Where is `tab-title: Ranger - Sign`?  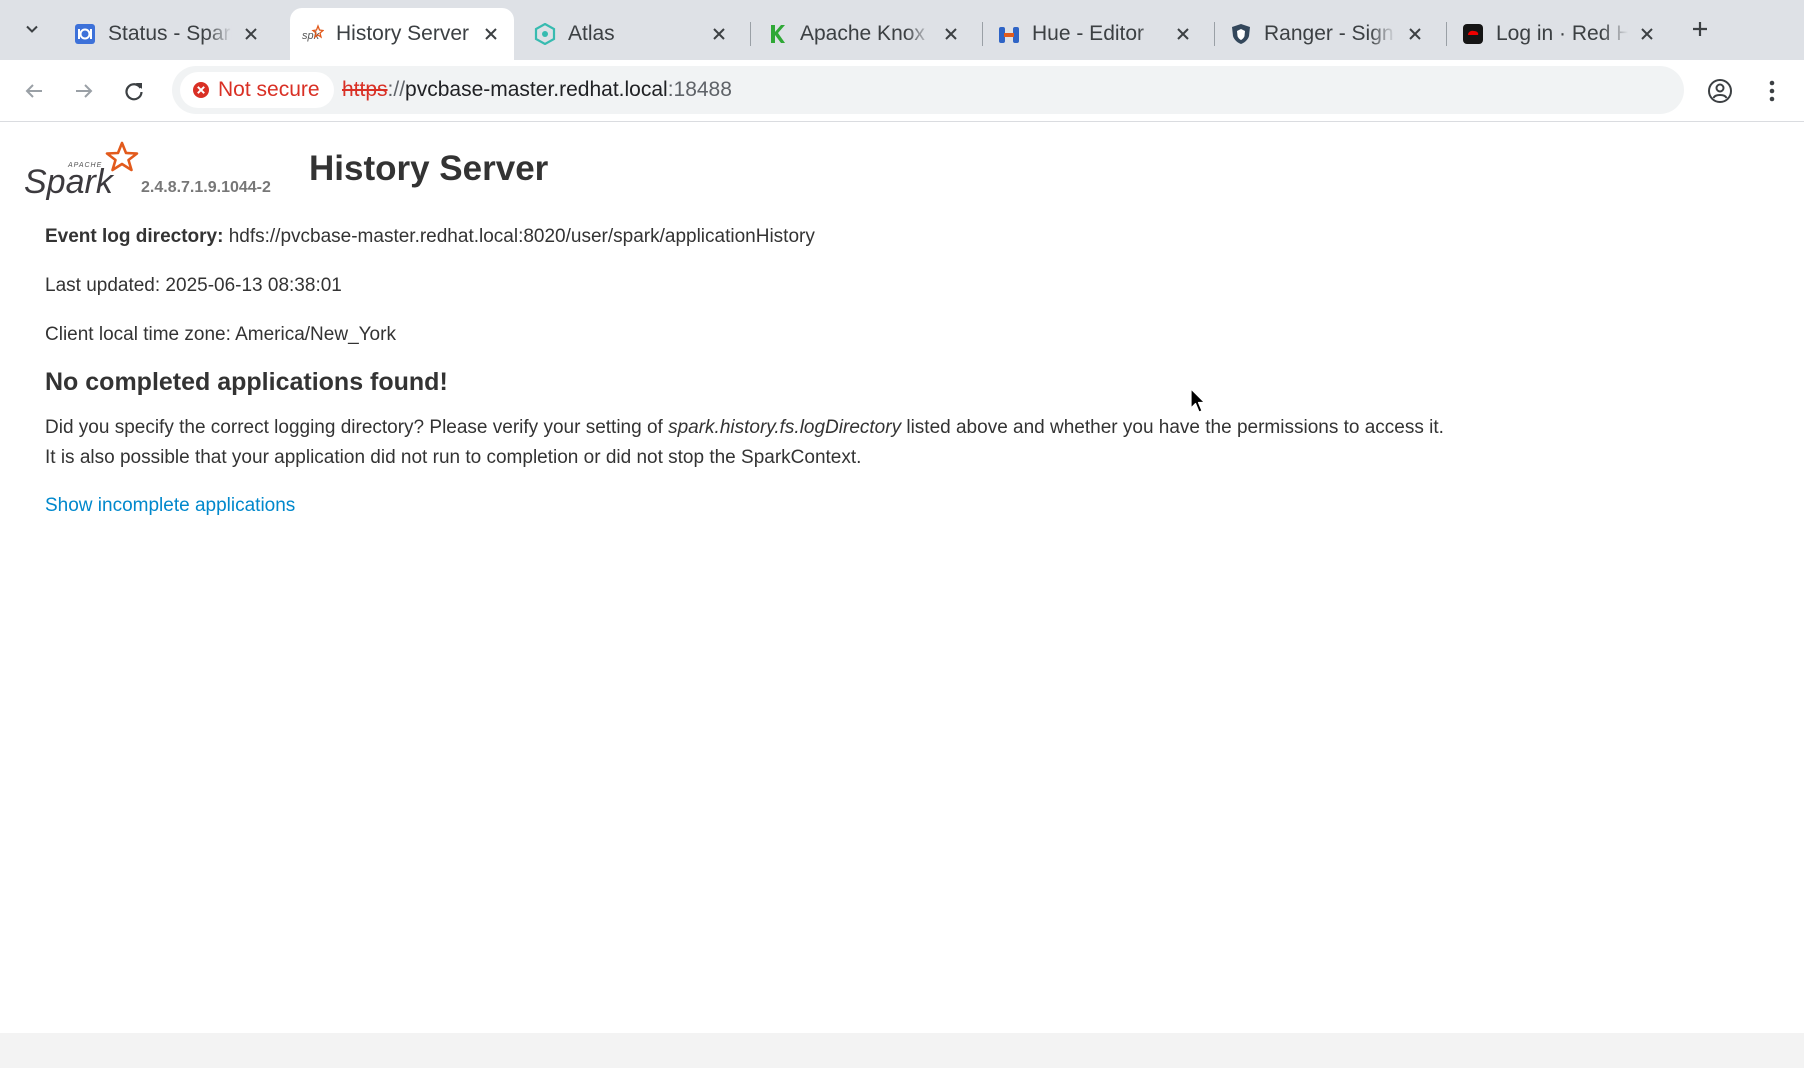 tab-title: Ranger - Sign is located at coordinates (1329, 33).